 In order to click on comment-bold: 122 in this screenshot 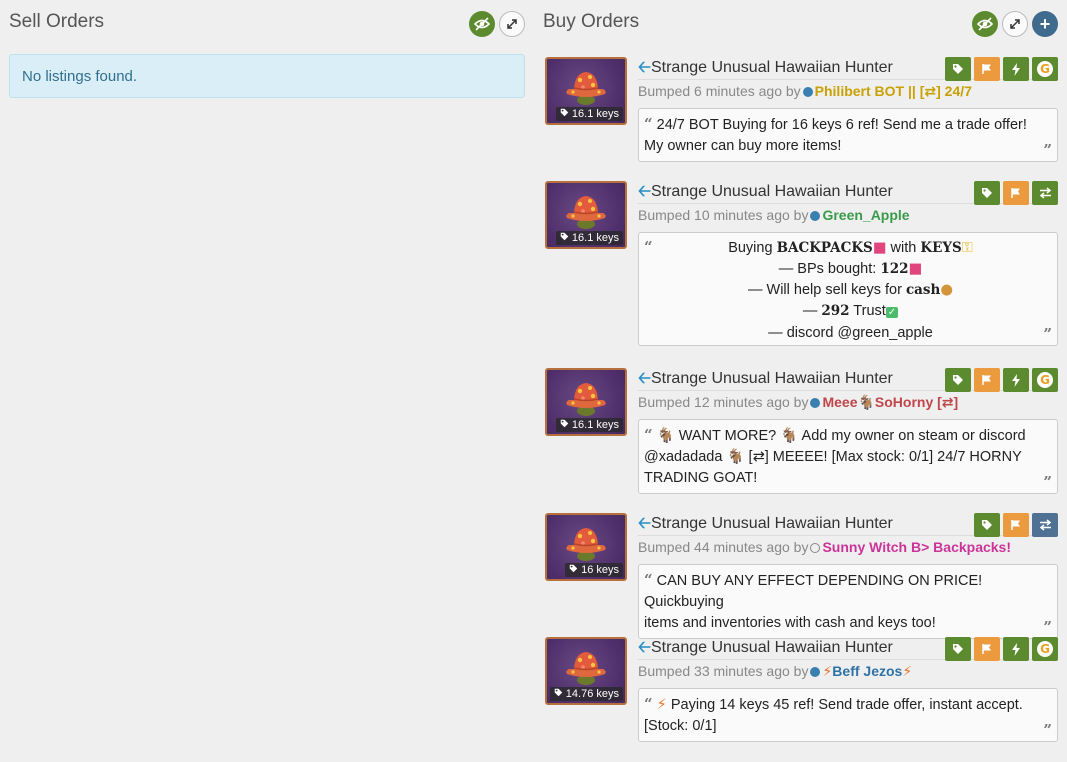, I will do `click(894, 269)`.